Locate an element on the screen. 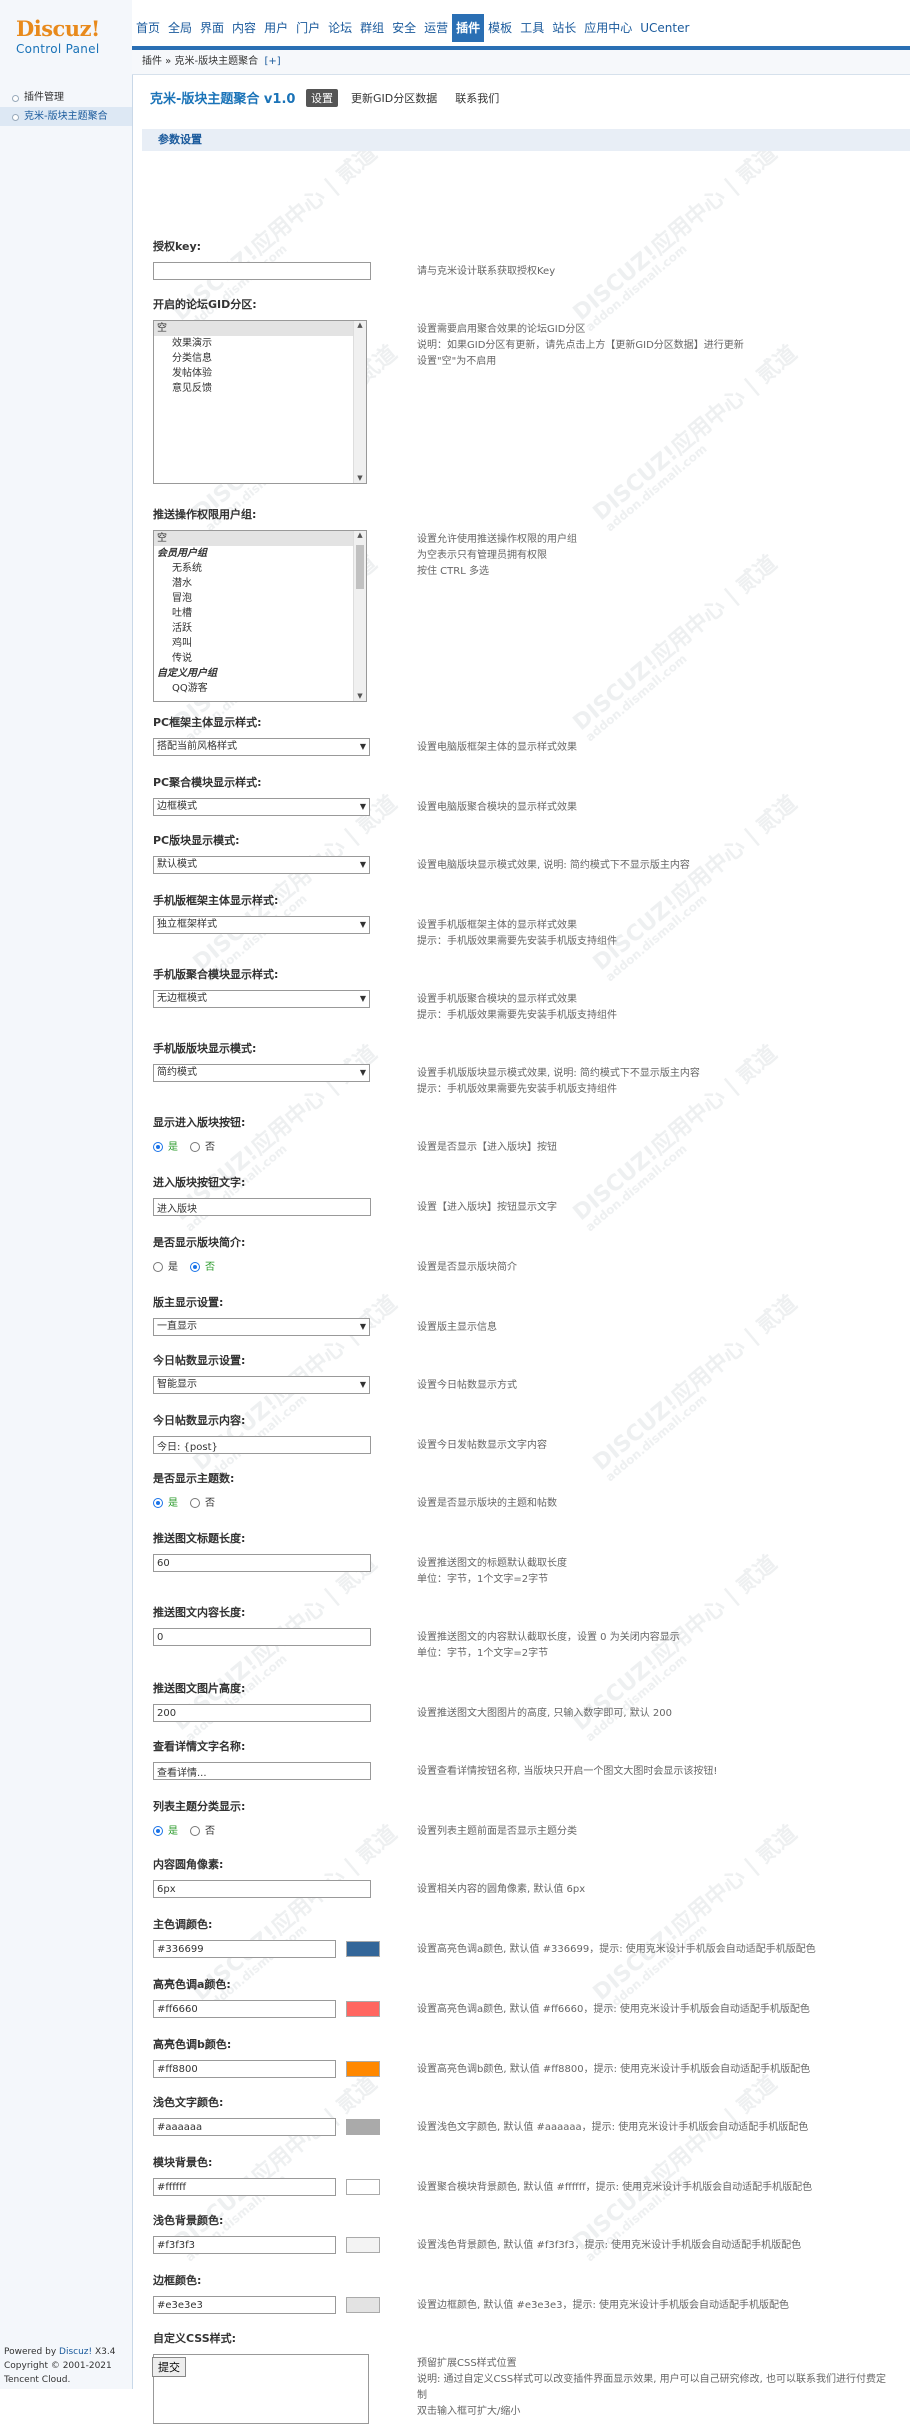  radio-show_intro-1: 否 is located at coordinates (202, 1265).